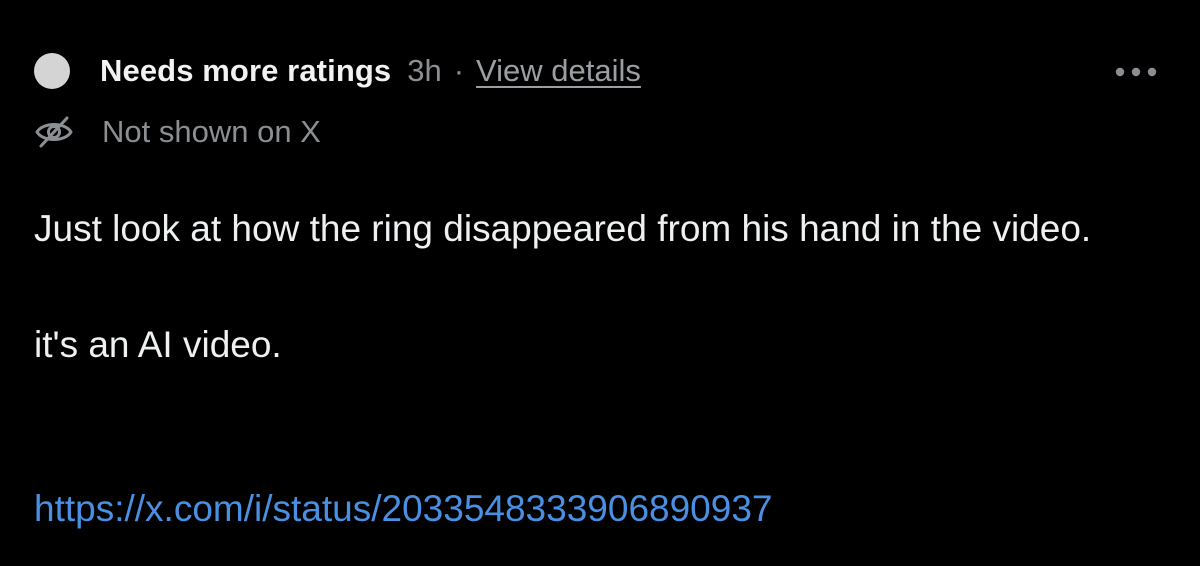  I want to click on note-status-row: Needs more ratings 3h · View details, so click(337, 71).